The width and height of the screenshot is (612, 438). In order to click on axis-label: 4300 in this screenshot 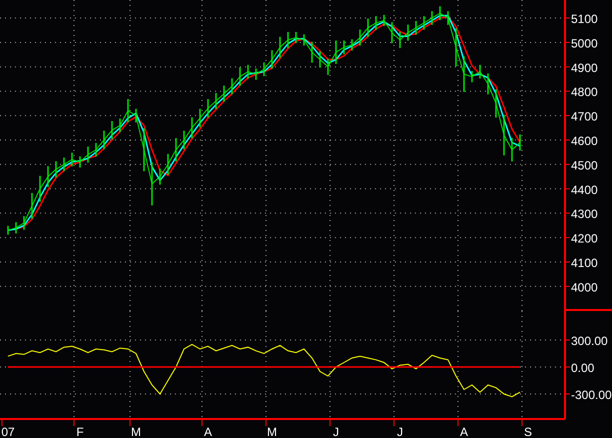, I will do `click(584, 214)`.